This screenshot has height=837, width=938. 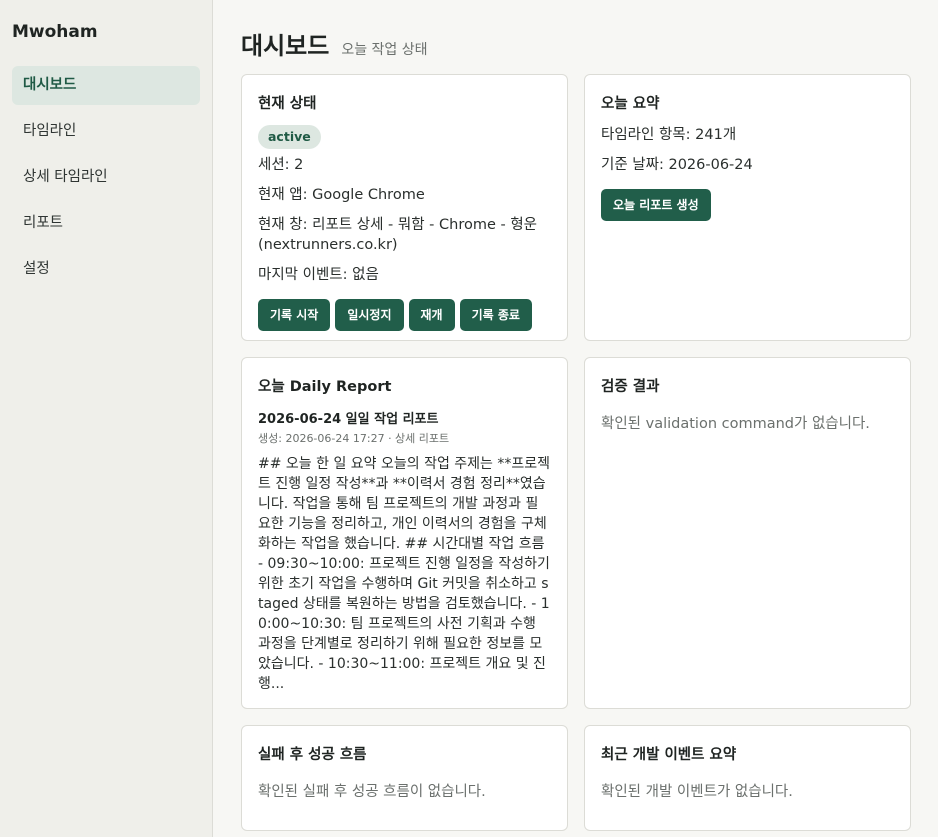 What do you see at coordinates (669, 755) in the screenshot?
I see `dev-events-card-title: 최근 개발 이벤트 요약` at bounding box center [669, 755].